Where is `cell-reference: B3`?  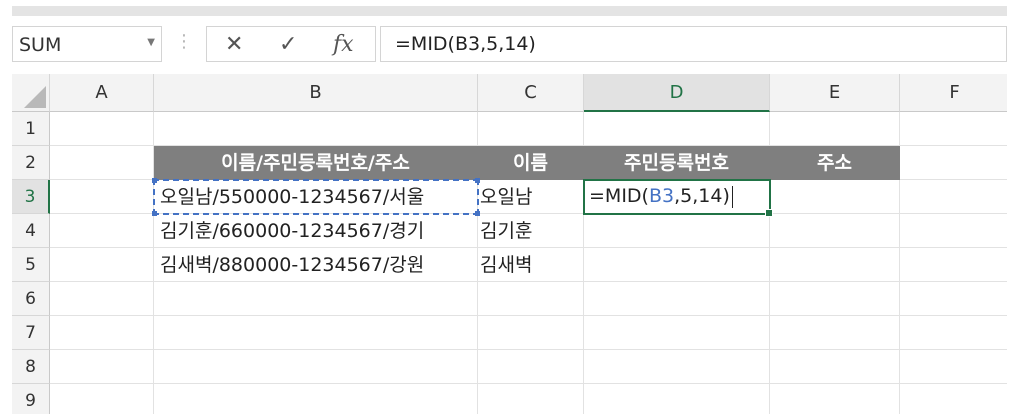 cell-reference: B3 is located at coordinates (661, 196).